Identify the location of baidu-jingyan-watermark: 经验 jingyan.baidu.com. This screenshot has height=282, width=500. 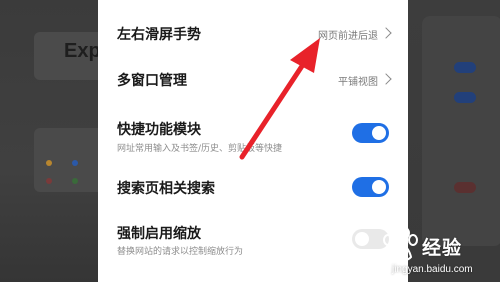
(436, 253).